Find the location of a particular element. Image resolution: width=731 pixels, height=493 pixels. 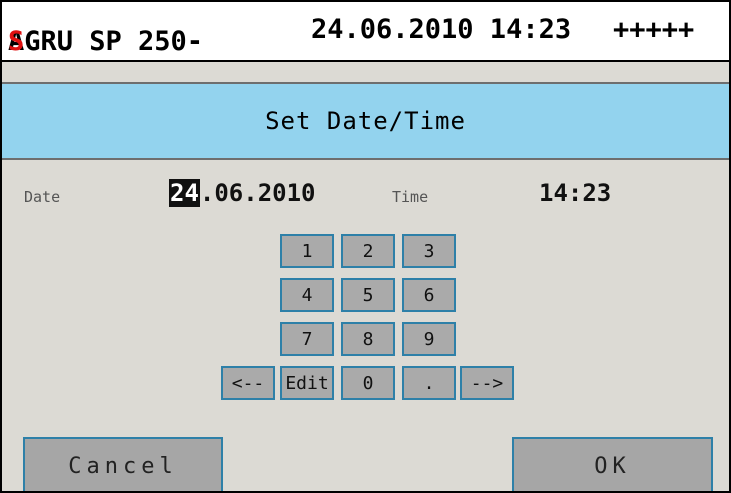

key-0: 0 is located at coordinates (368, 383).